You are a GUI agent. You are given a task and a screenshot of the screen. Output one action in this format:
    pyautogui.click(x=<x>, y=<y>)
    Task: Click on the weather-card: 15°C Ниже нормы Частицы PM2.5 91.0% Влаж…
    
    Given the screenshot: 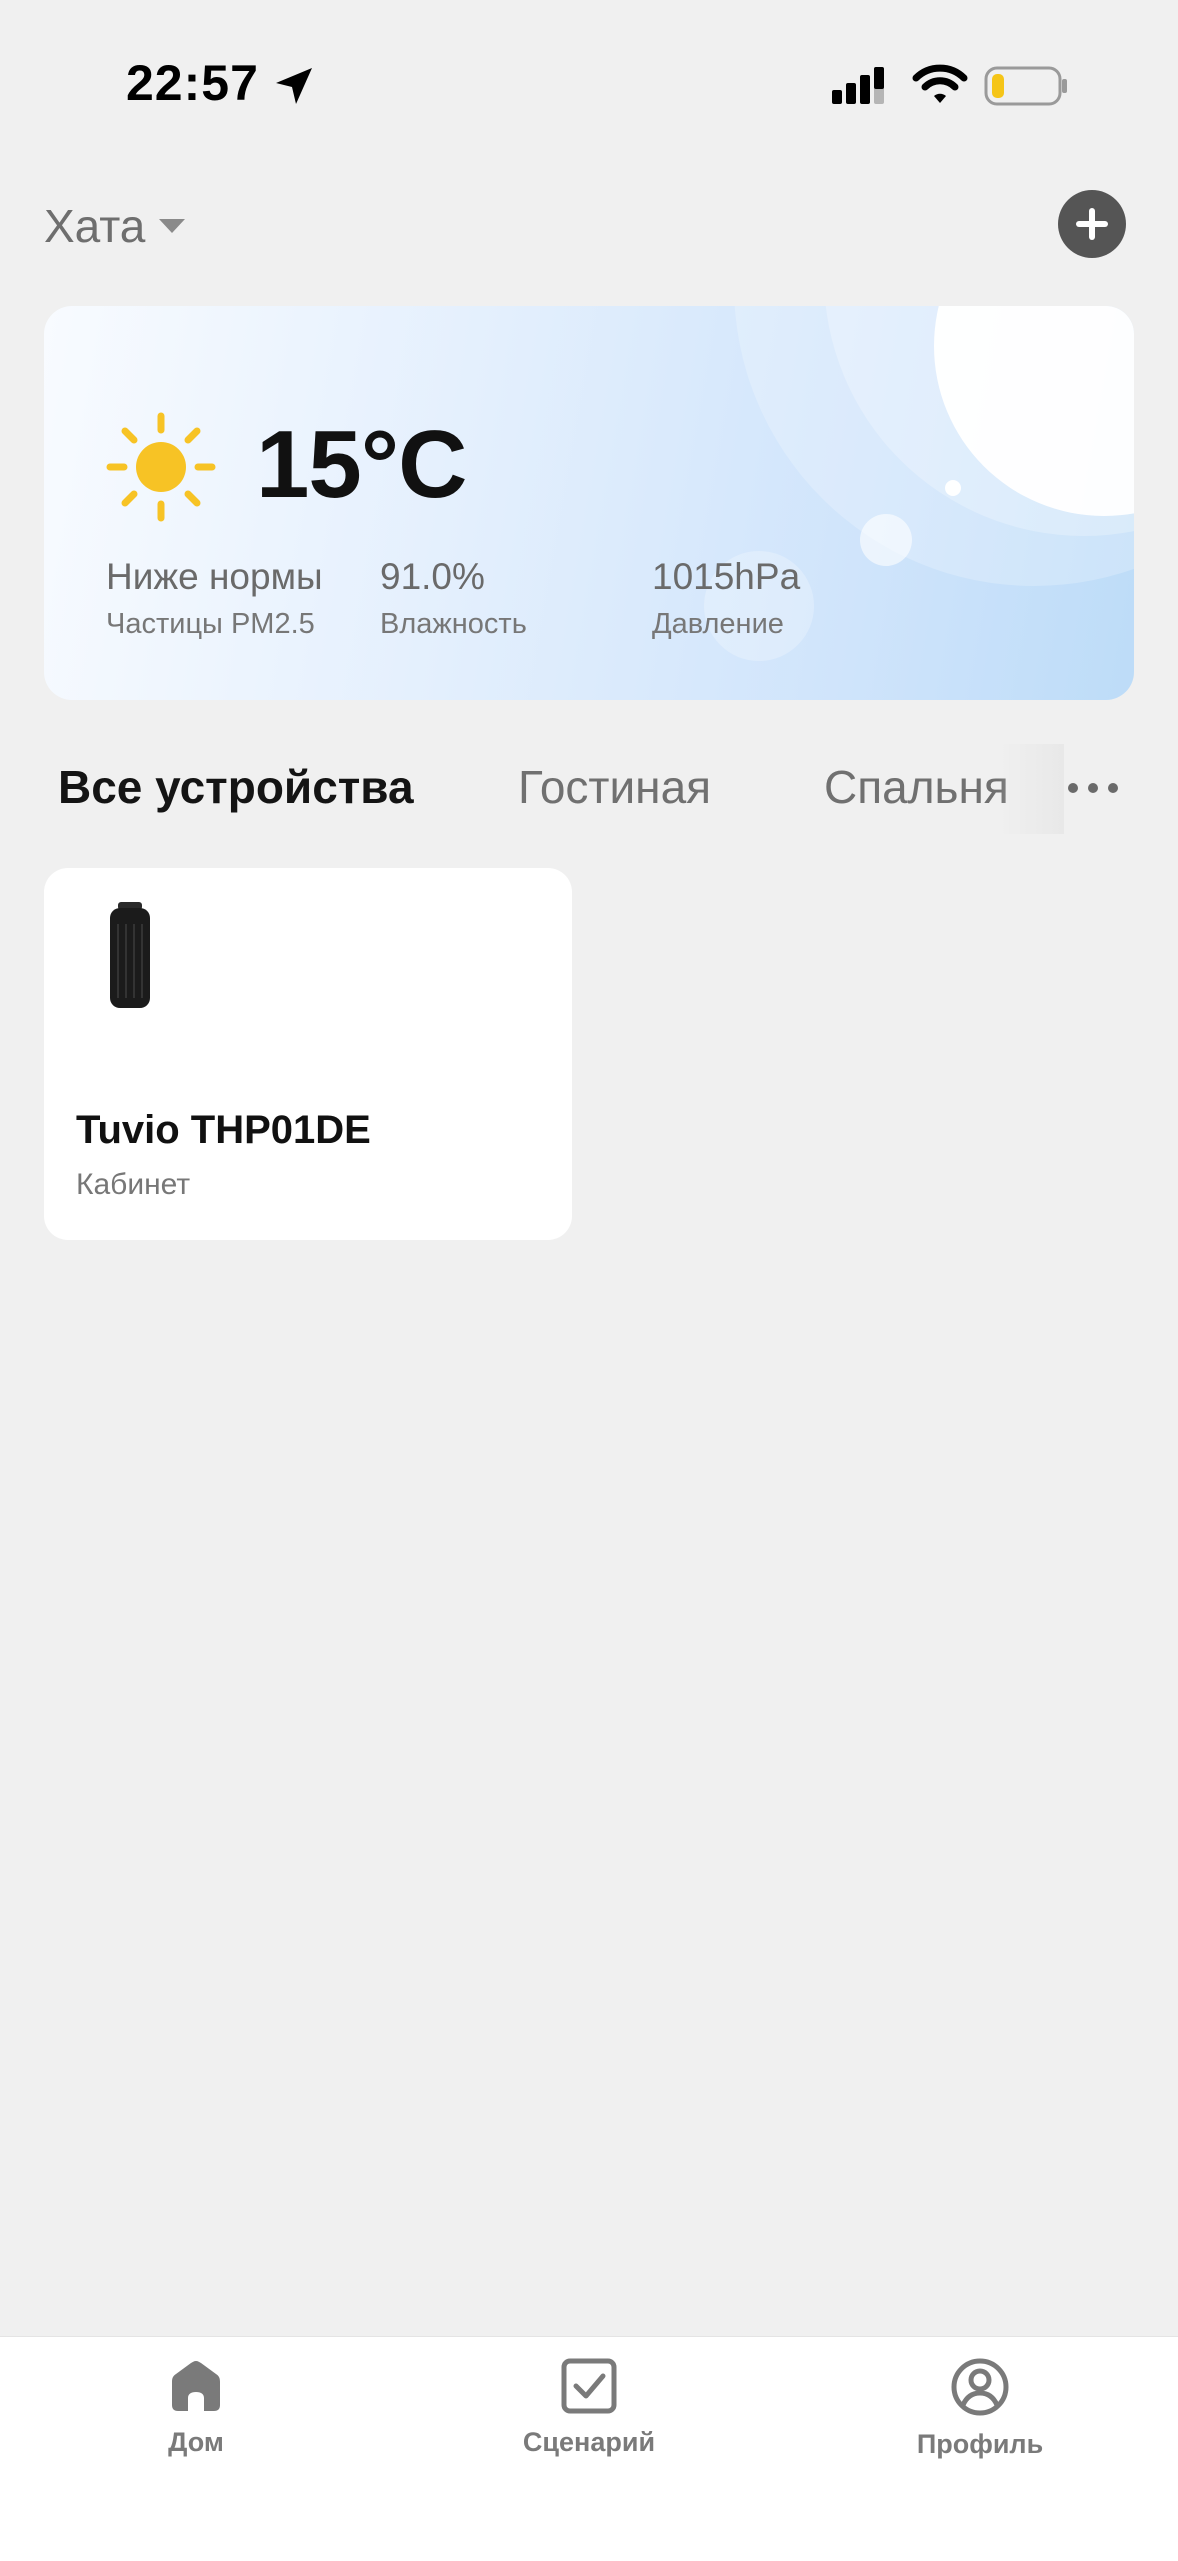 What is the action you would take?
    pyautogui.click(x=589, y=503)
    